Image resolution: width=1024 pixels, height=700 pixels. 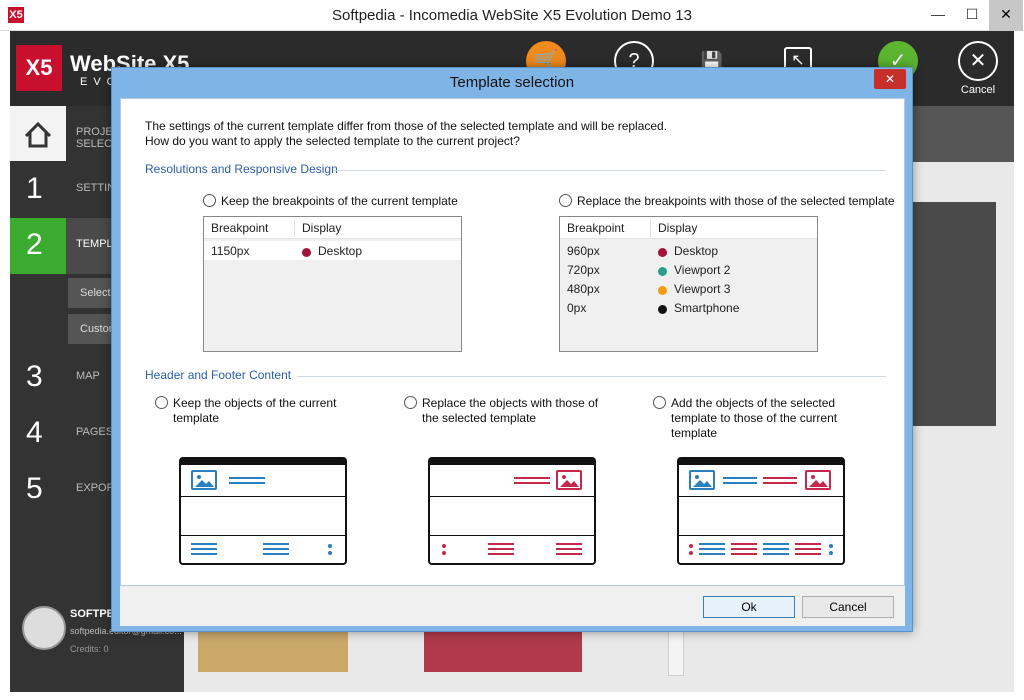 What do you see at coordinates (38, 133) in the screenshot?
I see `home-icon` at bounding box center [38, 133].